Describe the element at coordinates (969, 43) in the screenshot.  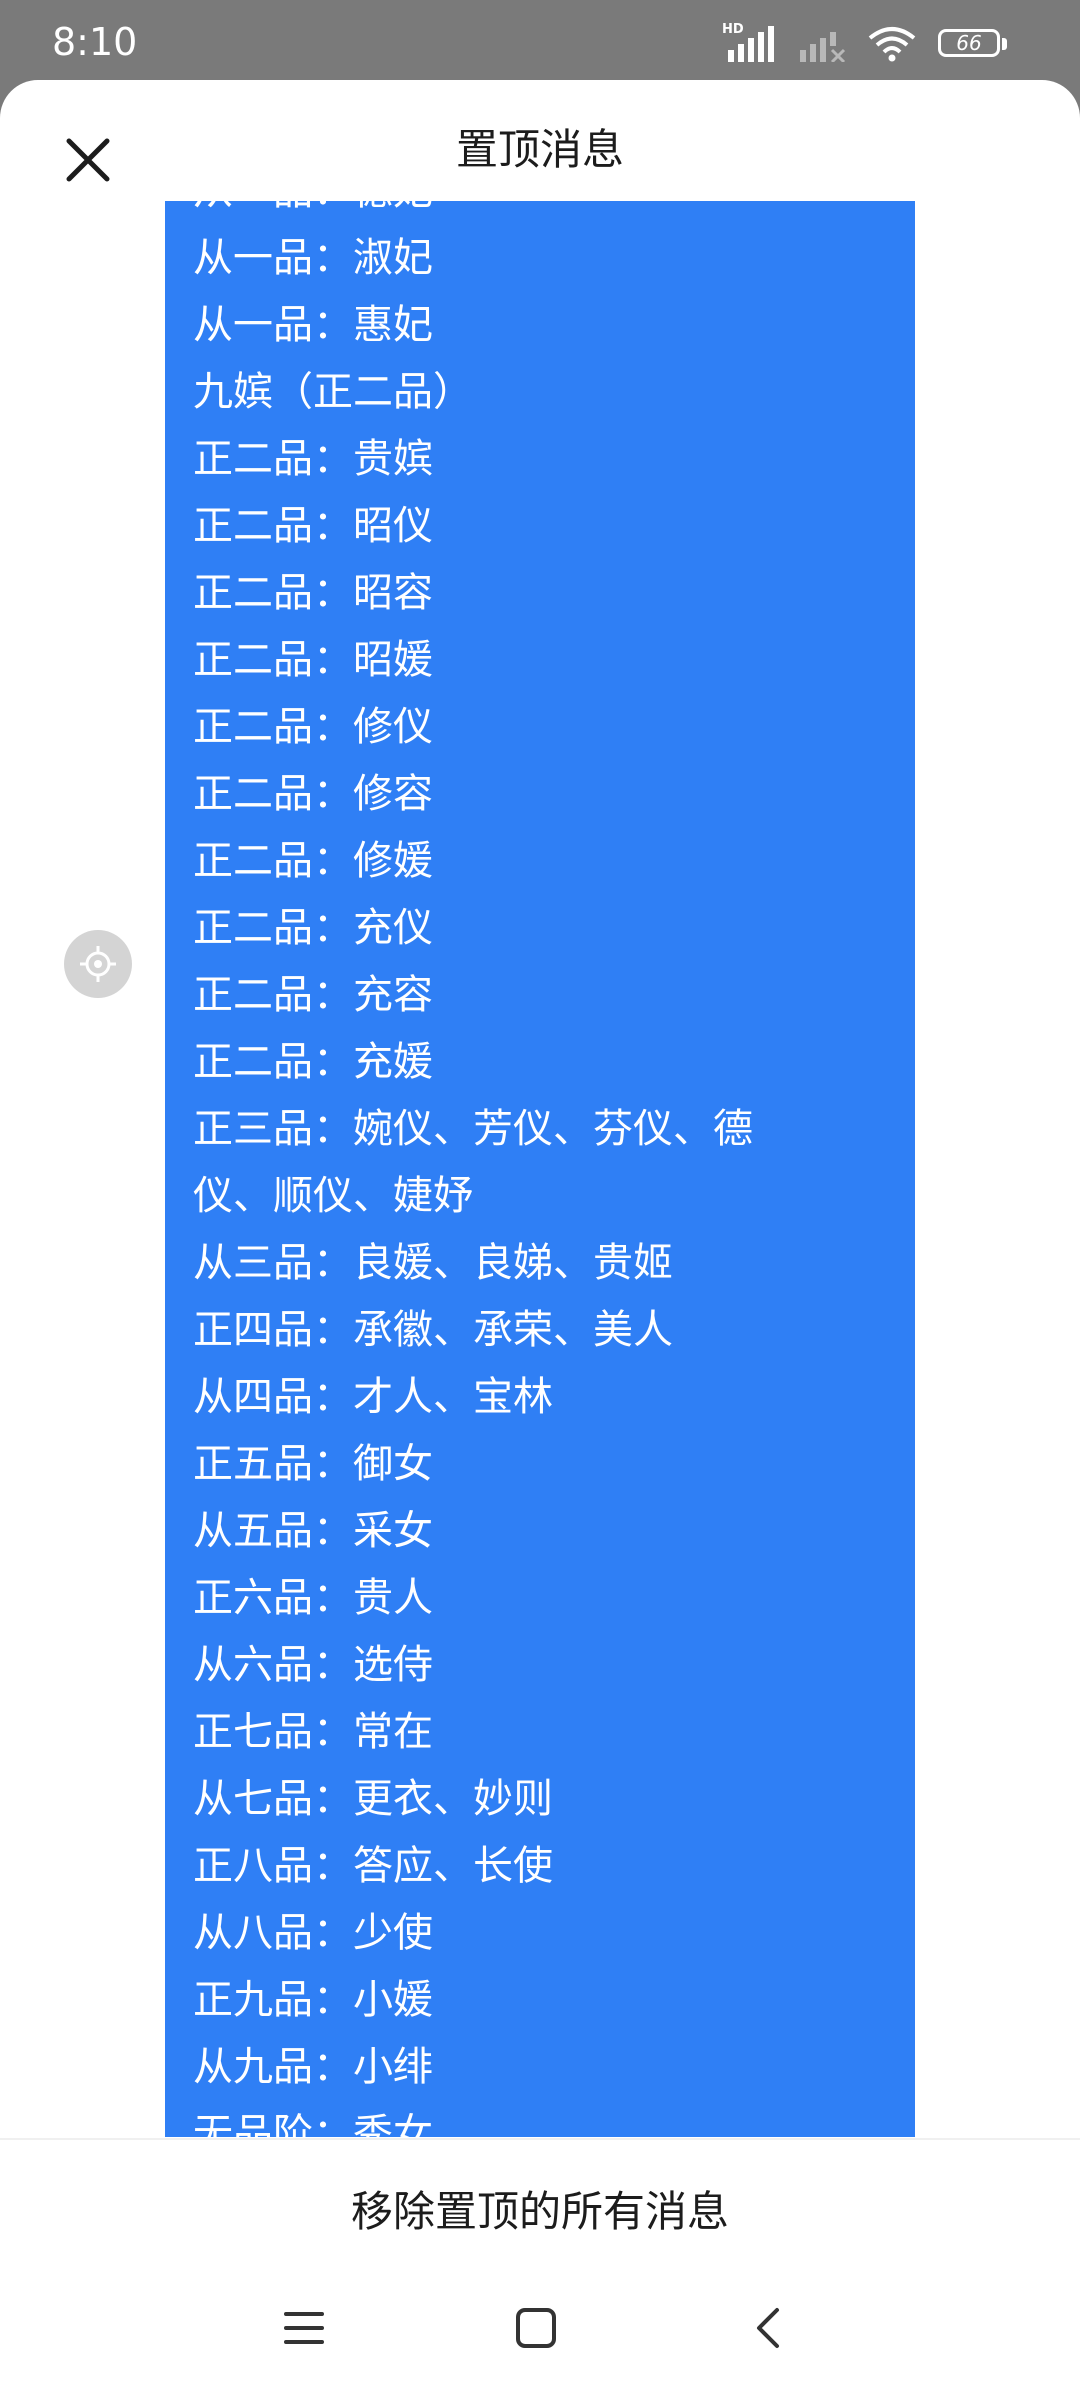
I see `battery-level: 66` at that location.